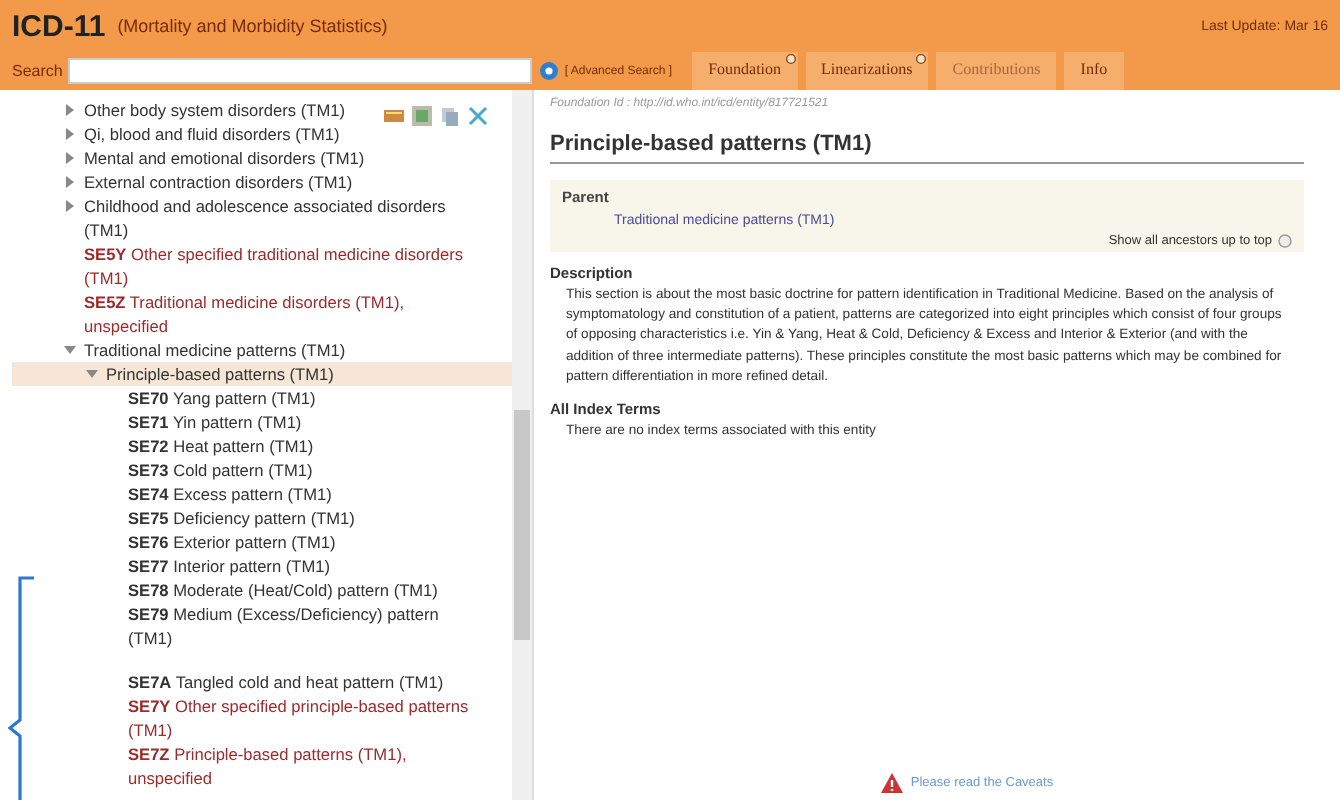 This screenshot has height=800, width=1340. Describe the element at coordinates (394, 116) in the screenshot. I see `table-icon` at that location.